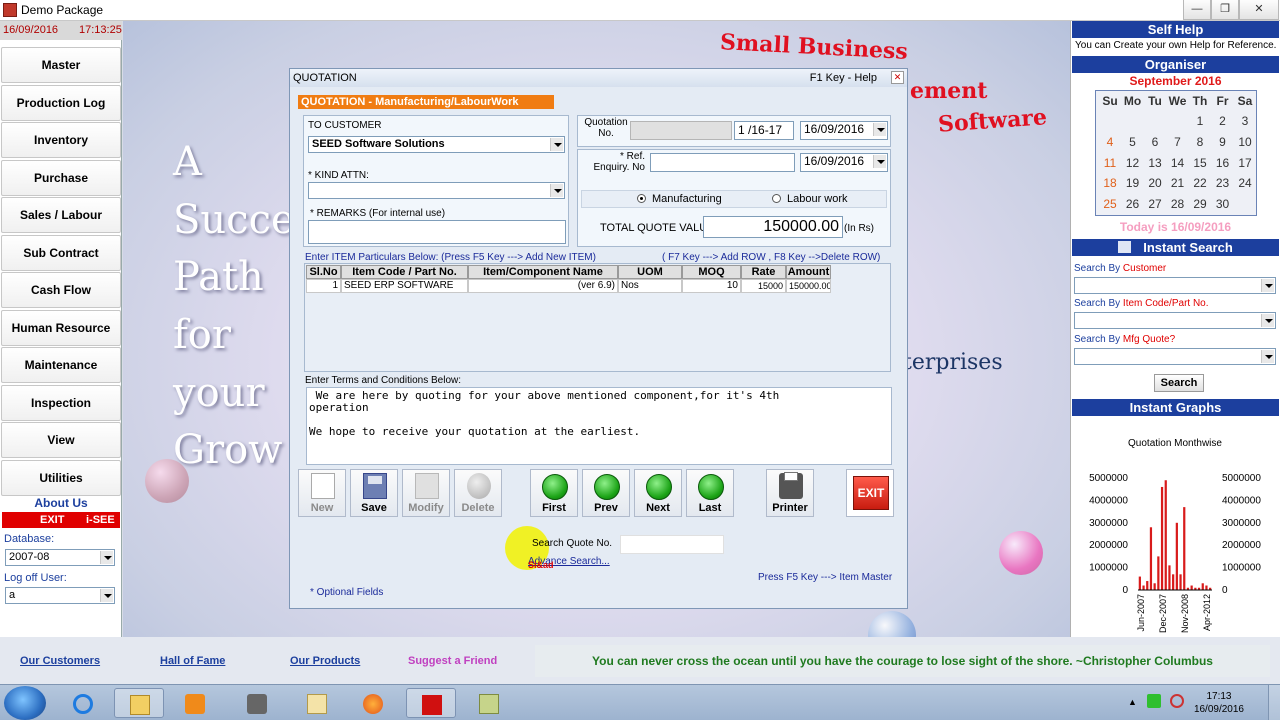  What do you see at coordinates (763, 286) in the screenshot?
I see `table-cell-rate: 15000` at bounding box center [763, 286].